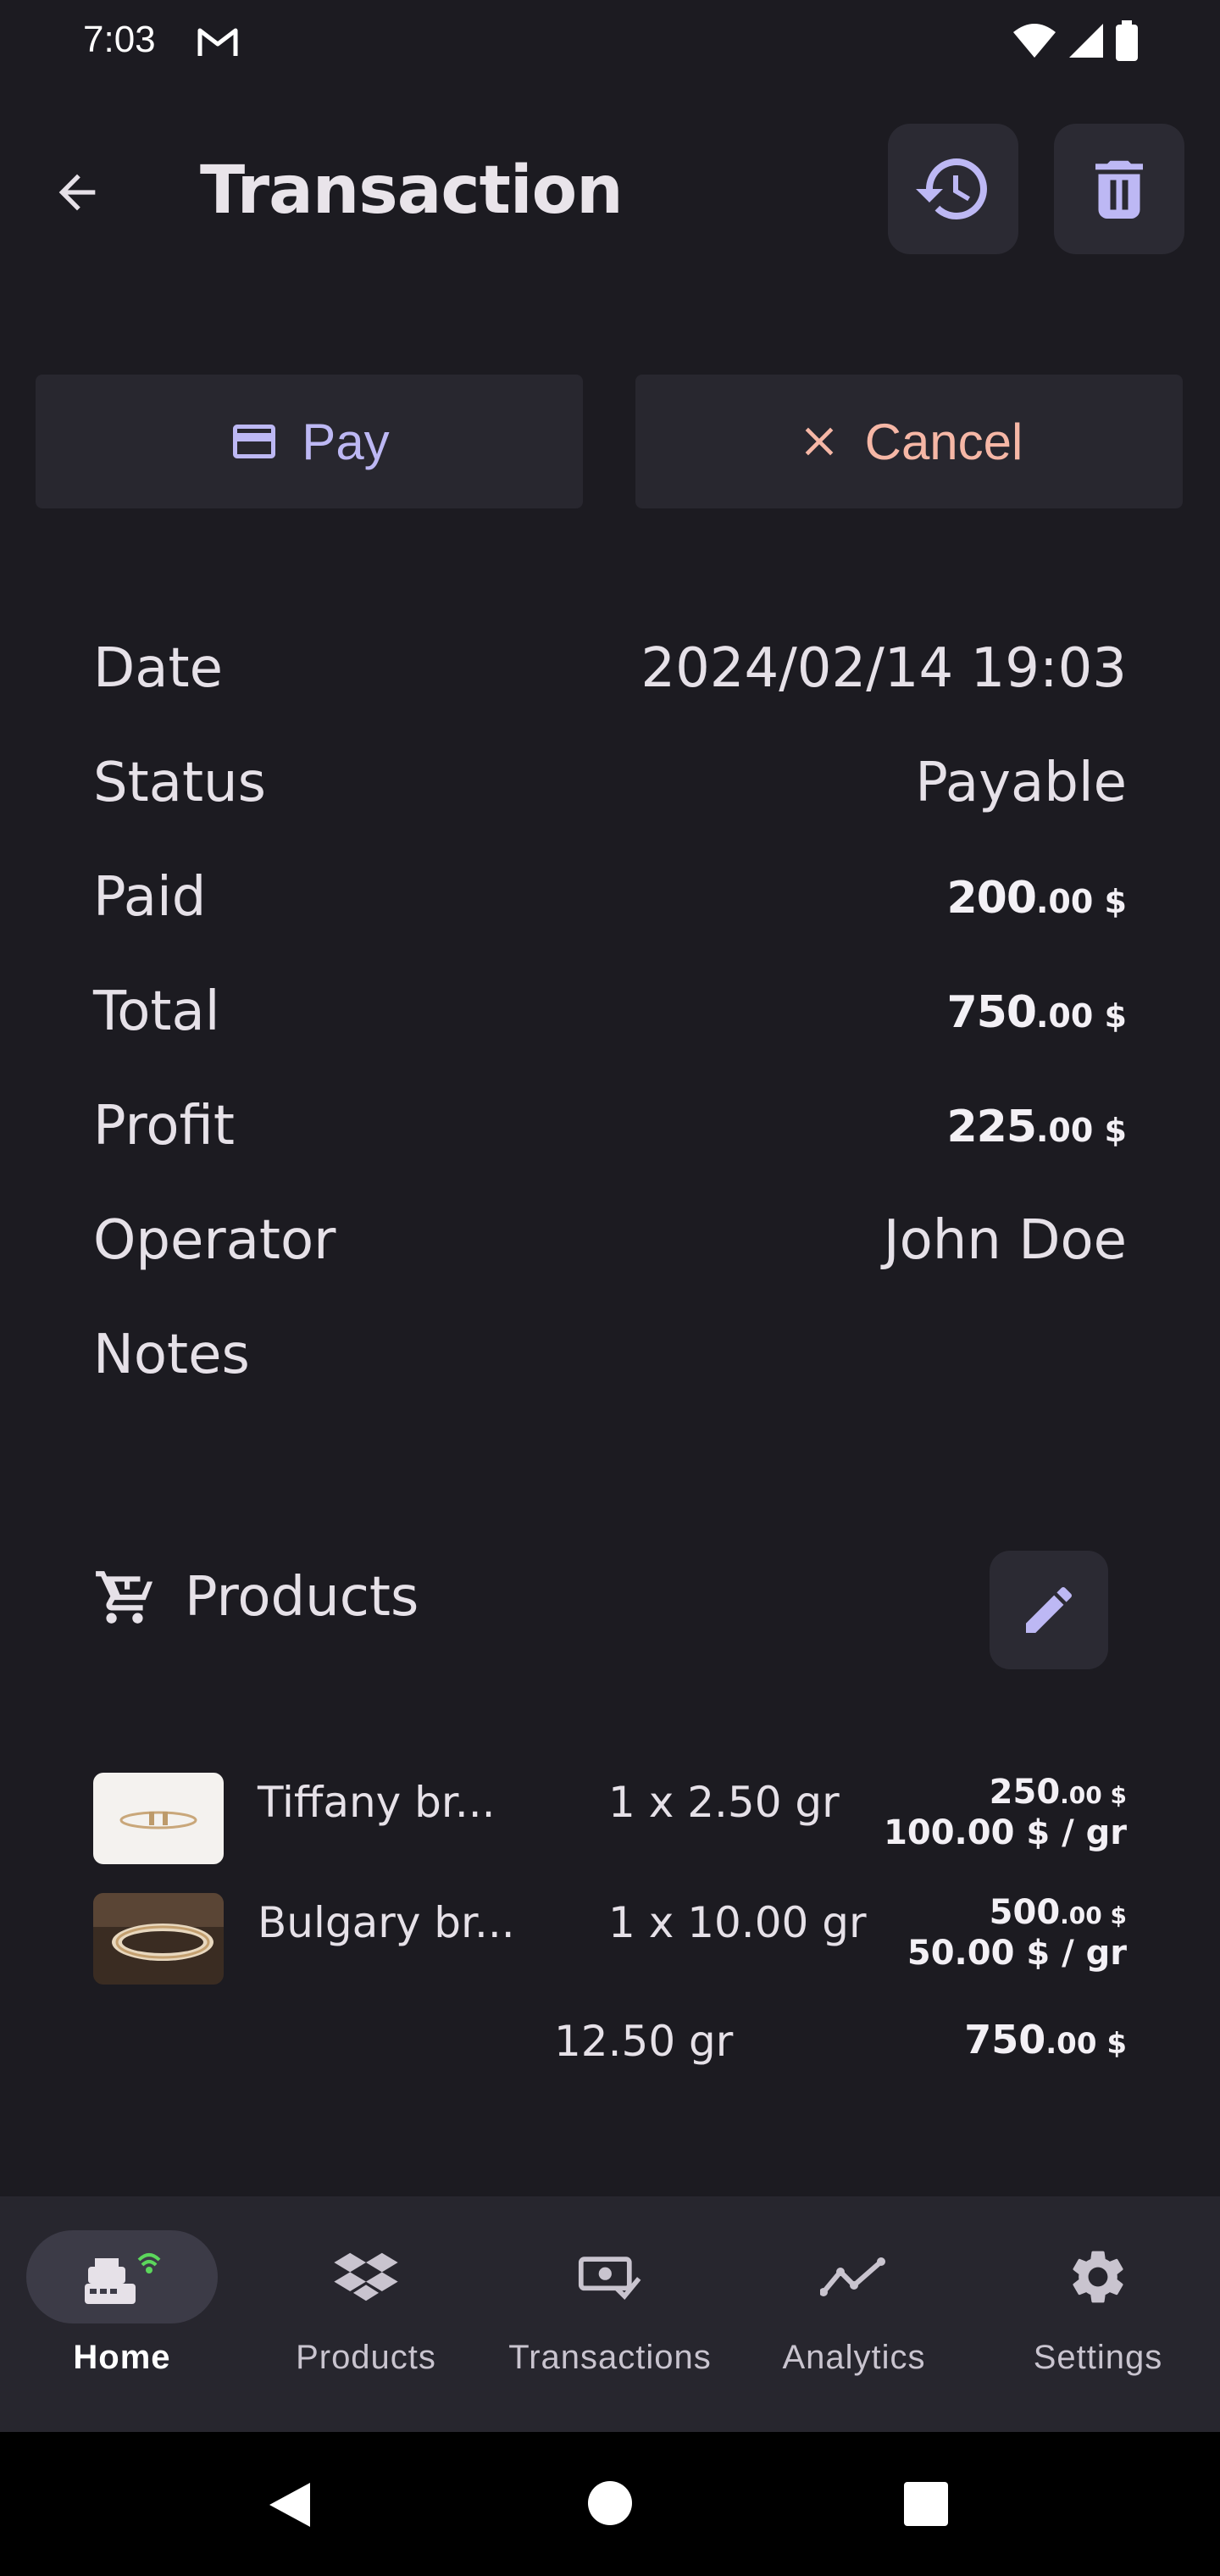 This screenshot has width=1220, height=2576. I want to click on gear-icon, so click(1098, 2277).